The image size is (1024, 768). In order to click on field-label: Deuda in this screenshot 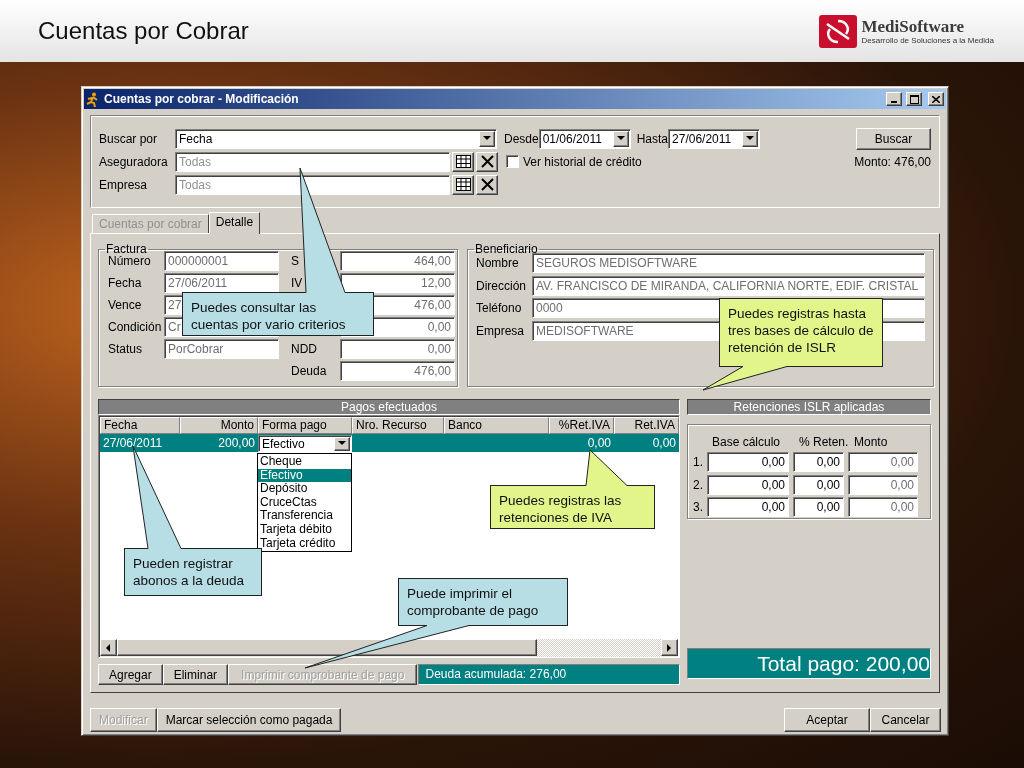, I will do `click(309, 371)`.